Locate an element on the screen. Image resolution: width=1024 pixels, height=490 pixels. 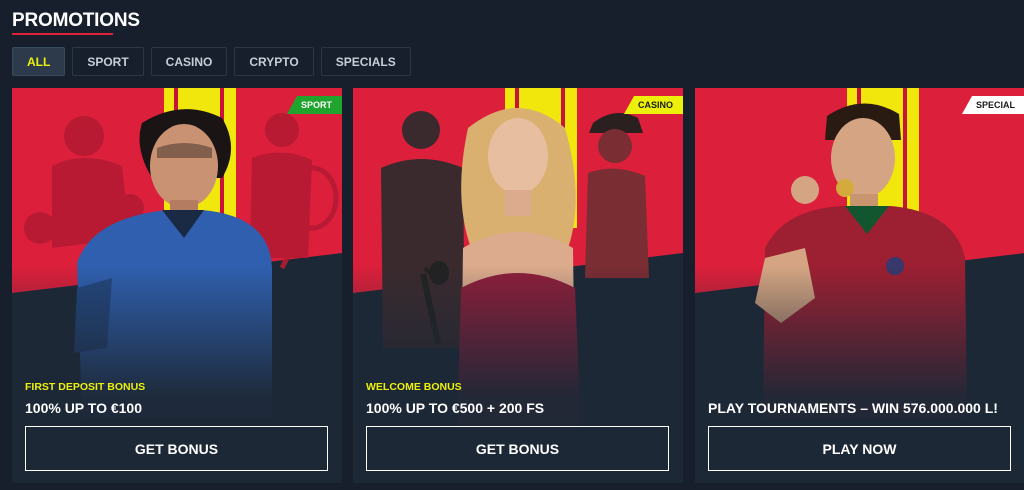
category-badge: CASINO is located at coordinates (653, 105).